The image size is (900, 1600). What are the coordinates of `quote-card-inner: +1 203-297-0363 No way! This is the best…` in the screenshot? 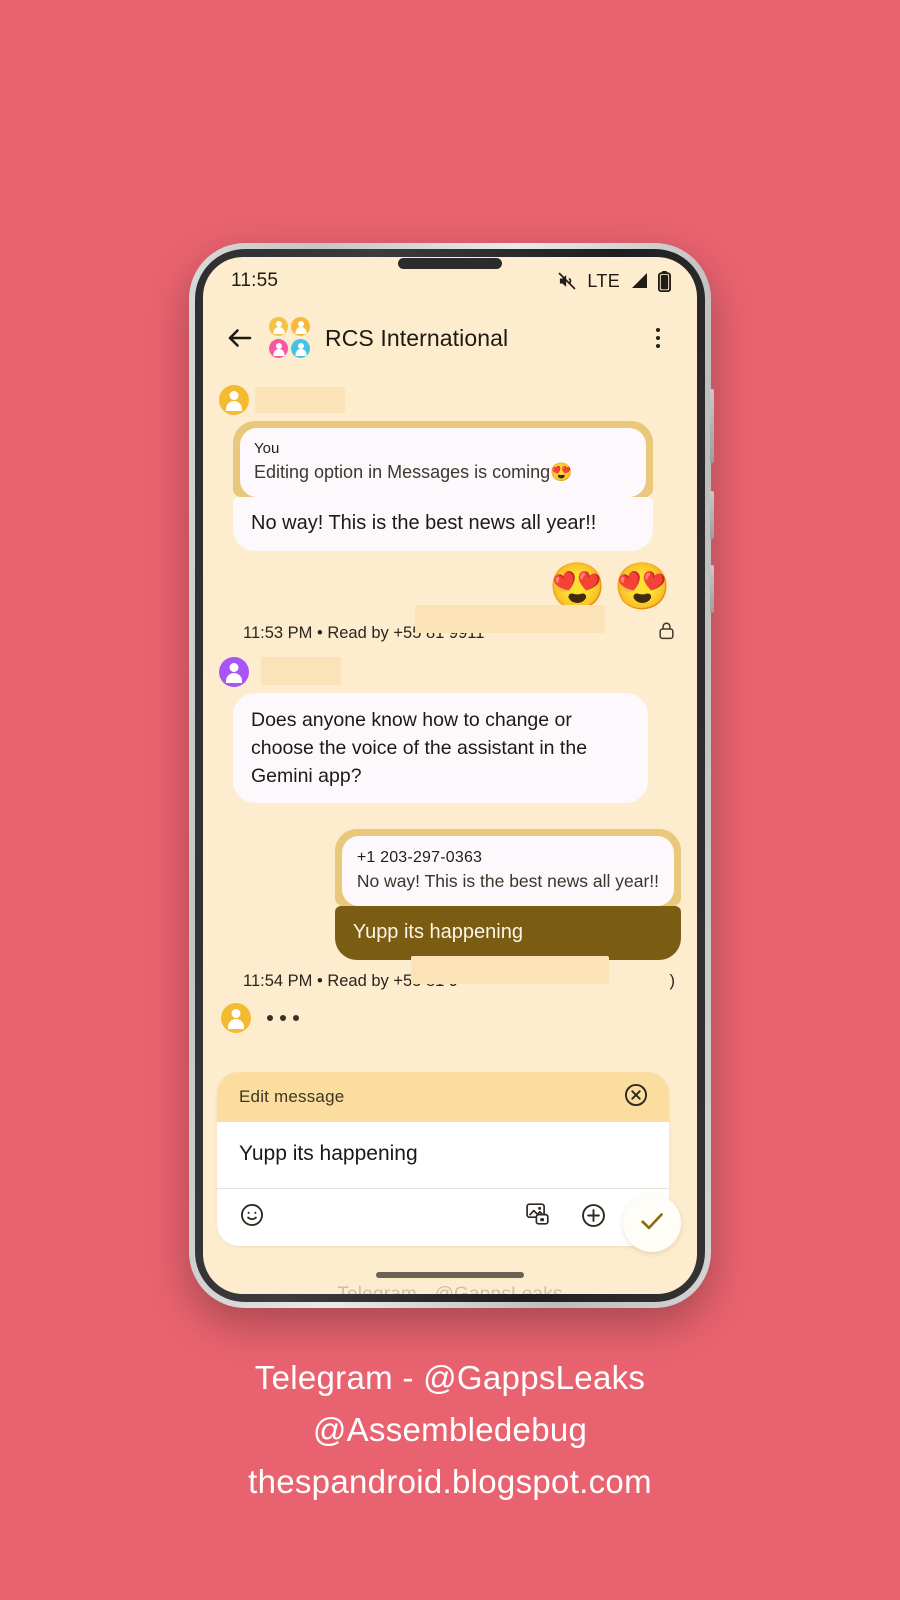 It's located at (507, 871).